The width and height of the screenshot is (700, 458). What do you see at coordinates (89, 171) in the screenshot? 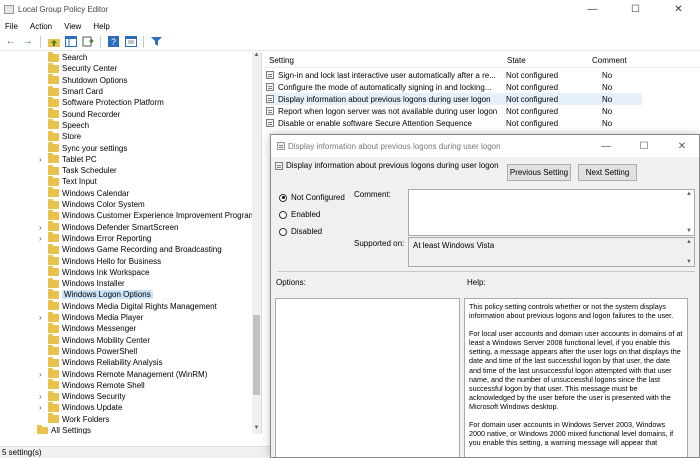
I see `tree-item-label: Task Scheduler` at bounding box center [89, 171].